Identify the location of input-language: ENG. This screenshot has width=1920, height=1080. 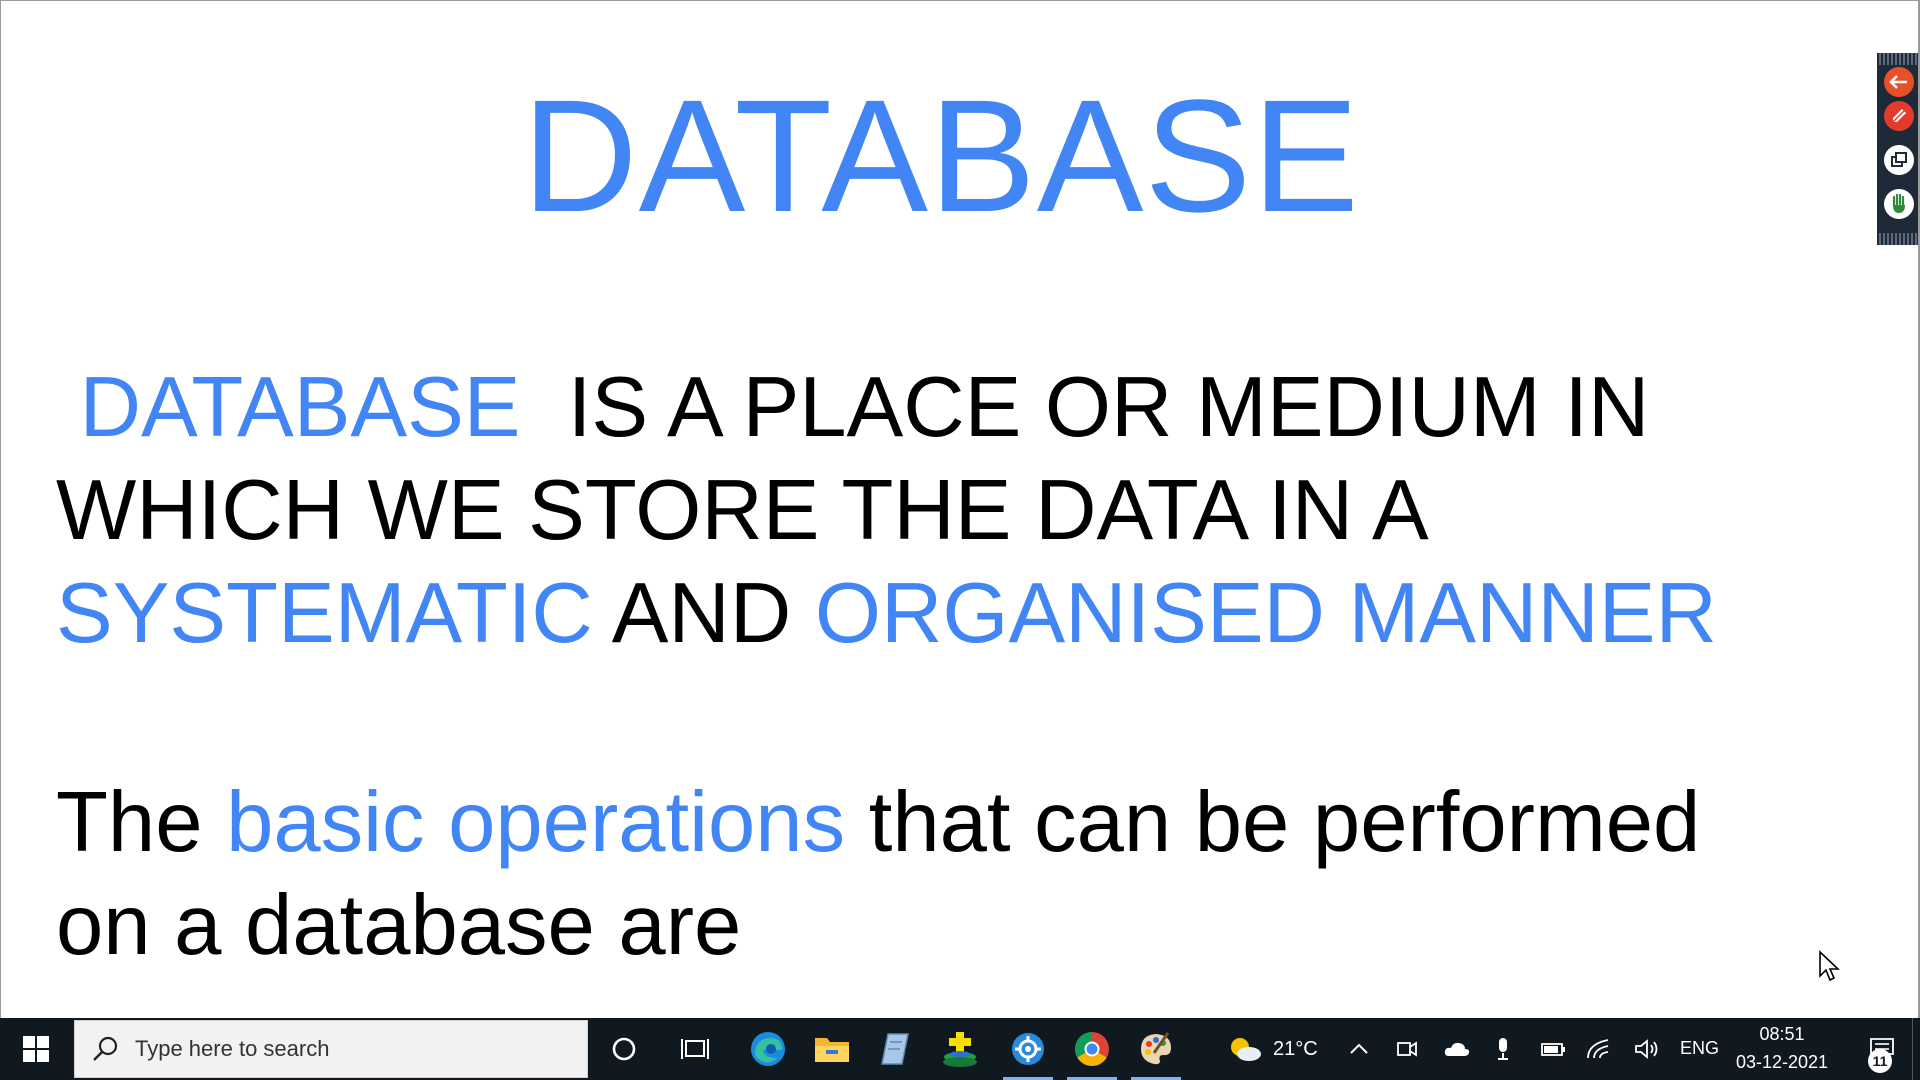
(1699, 1048).